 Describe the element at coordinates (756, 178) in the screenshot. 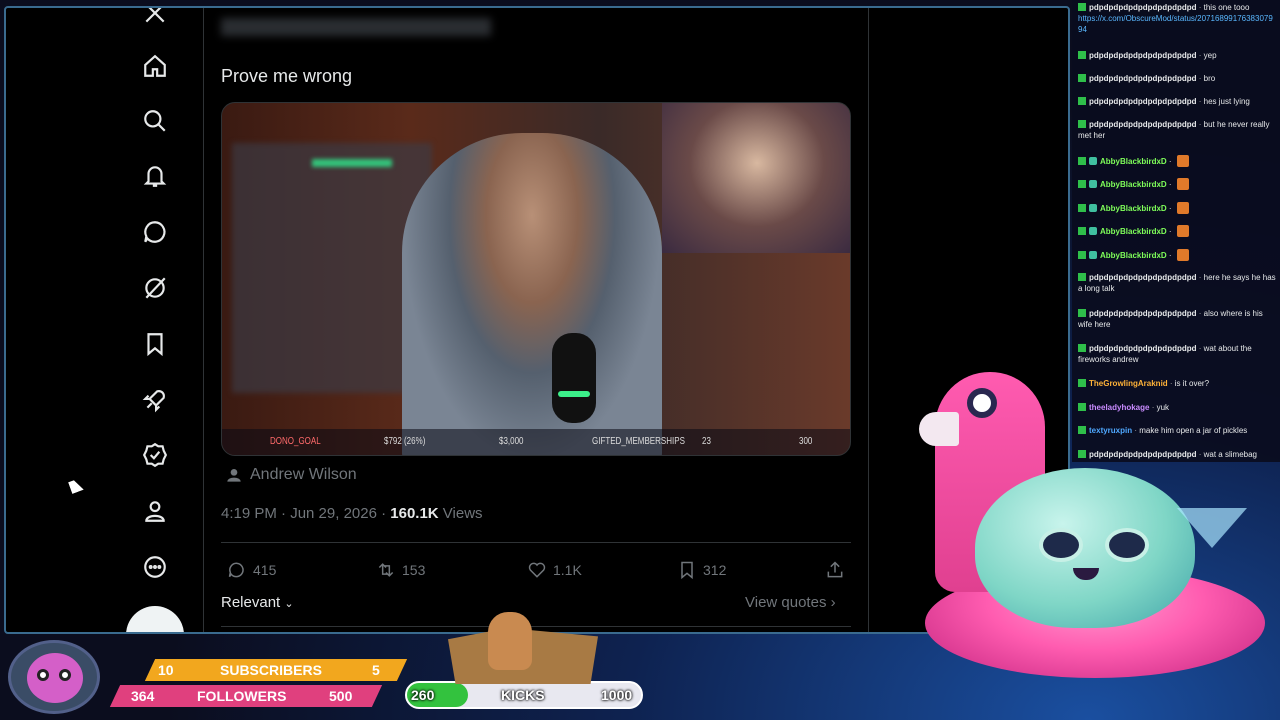

I see `background-poster` at that location.